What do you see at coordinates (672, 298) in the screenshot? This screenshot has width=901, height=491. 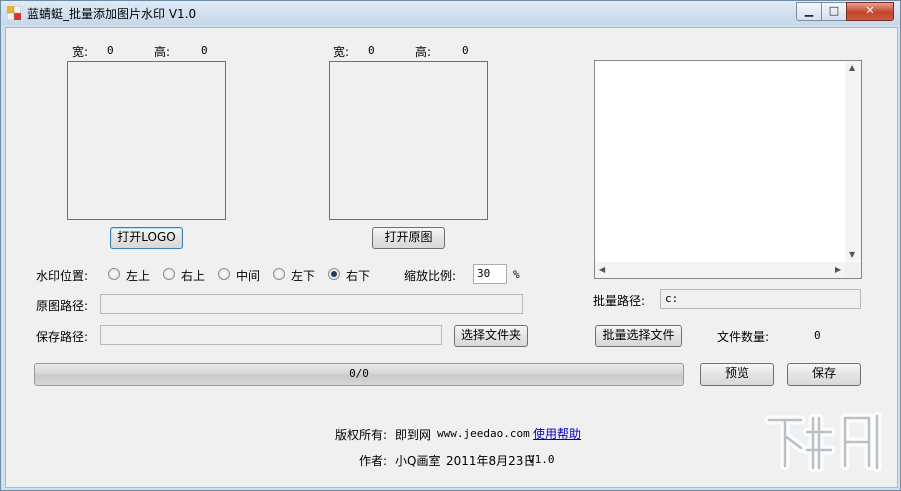 I see `batch-path-value: c:` at bounding box center [672, 298].